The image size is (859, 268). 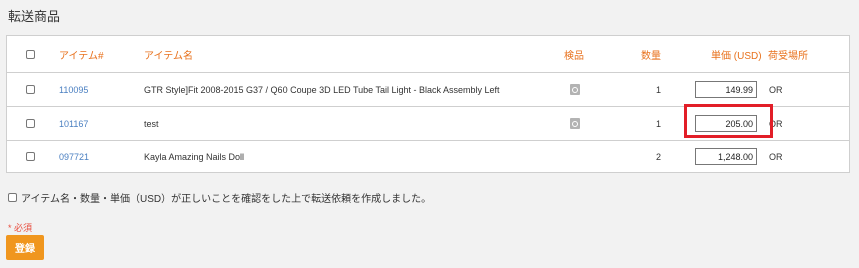 I want to click on header-quantity: 数量, so click(x=651, y=56).